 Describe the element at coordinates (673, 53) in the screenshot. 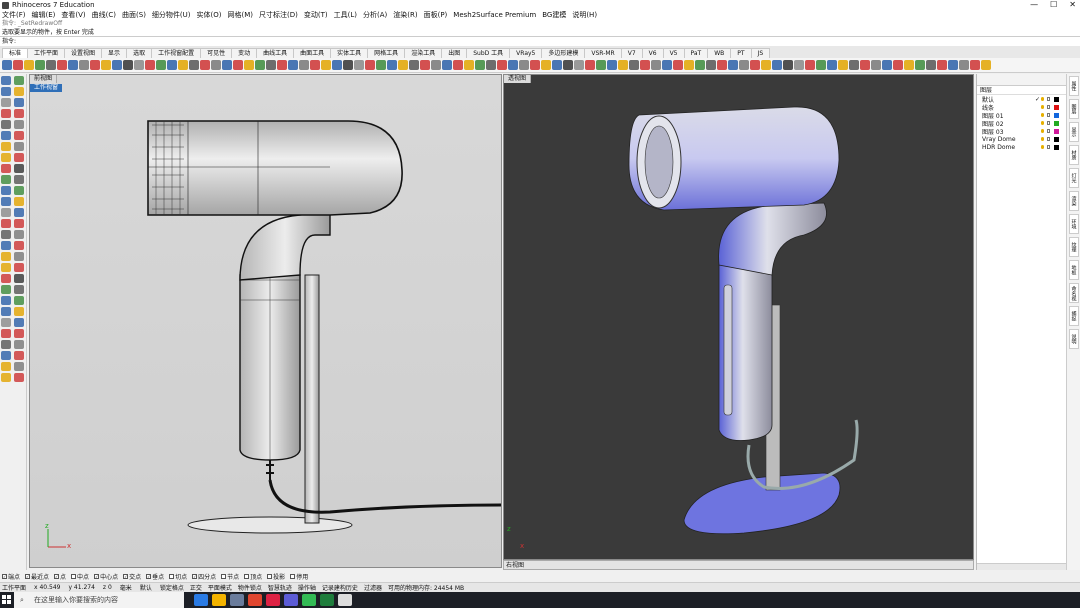

I see `toolbar-tab: V5` at that location.